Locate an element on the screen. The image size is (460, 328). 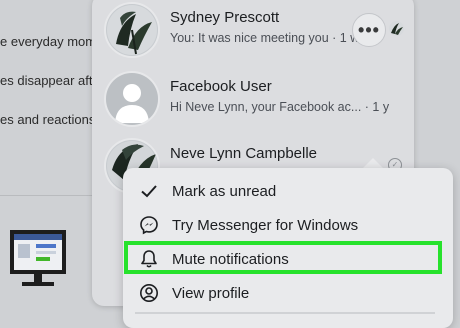
feed-text-line: es and reactions a is located at coordinates (48, 119).